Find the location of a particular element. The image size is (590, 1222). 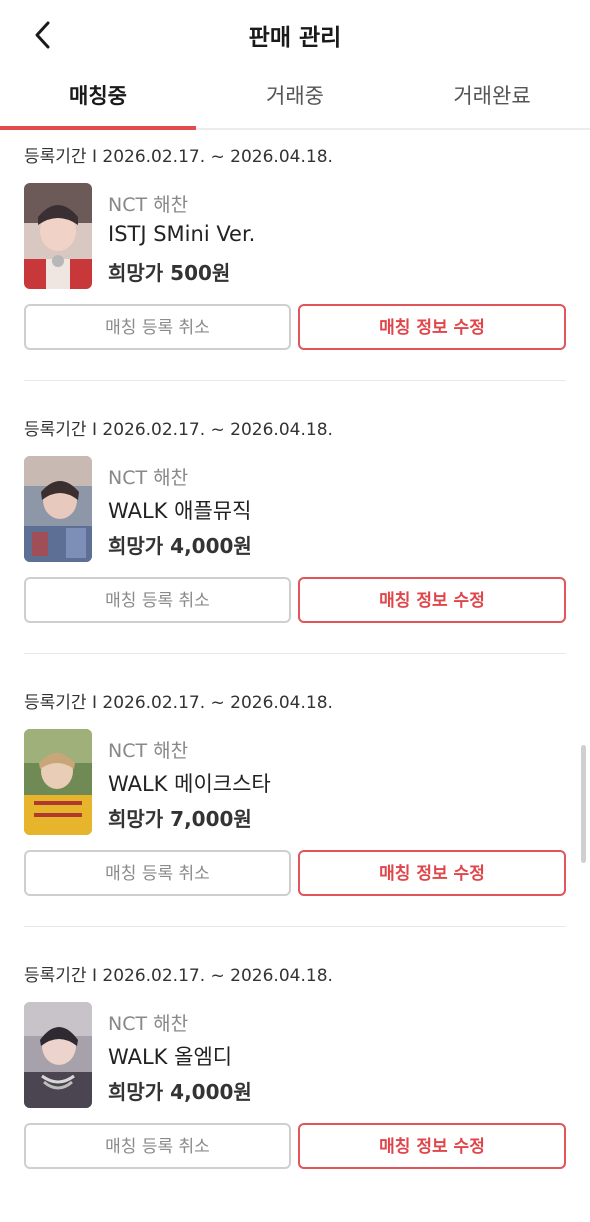

tab-bar: 매칭중 거래중 거래완료 is located at coordinates (295, 100).